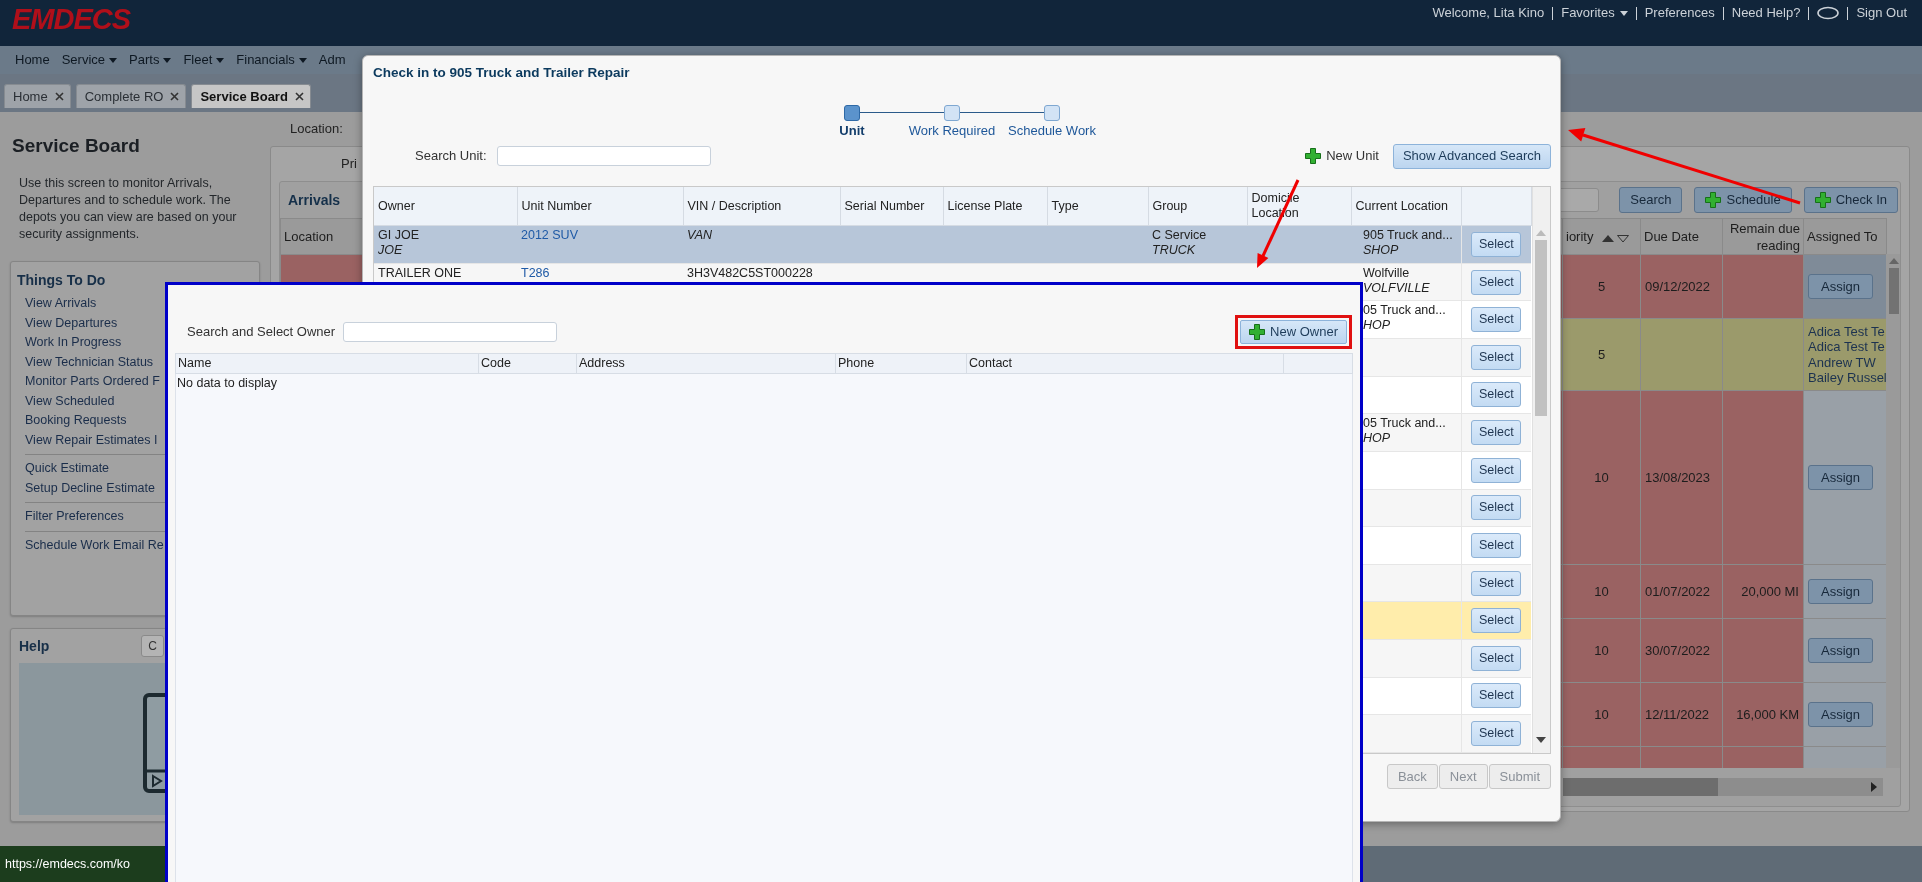 The width and height of the screenshot is (1922, 882). I want to click on new-owner-button: New Owner, so click(1293, 332).